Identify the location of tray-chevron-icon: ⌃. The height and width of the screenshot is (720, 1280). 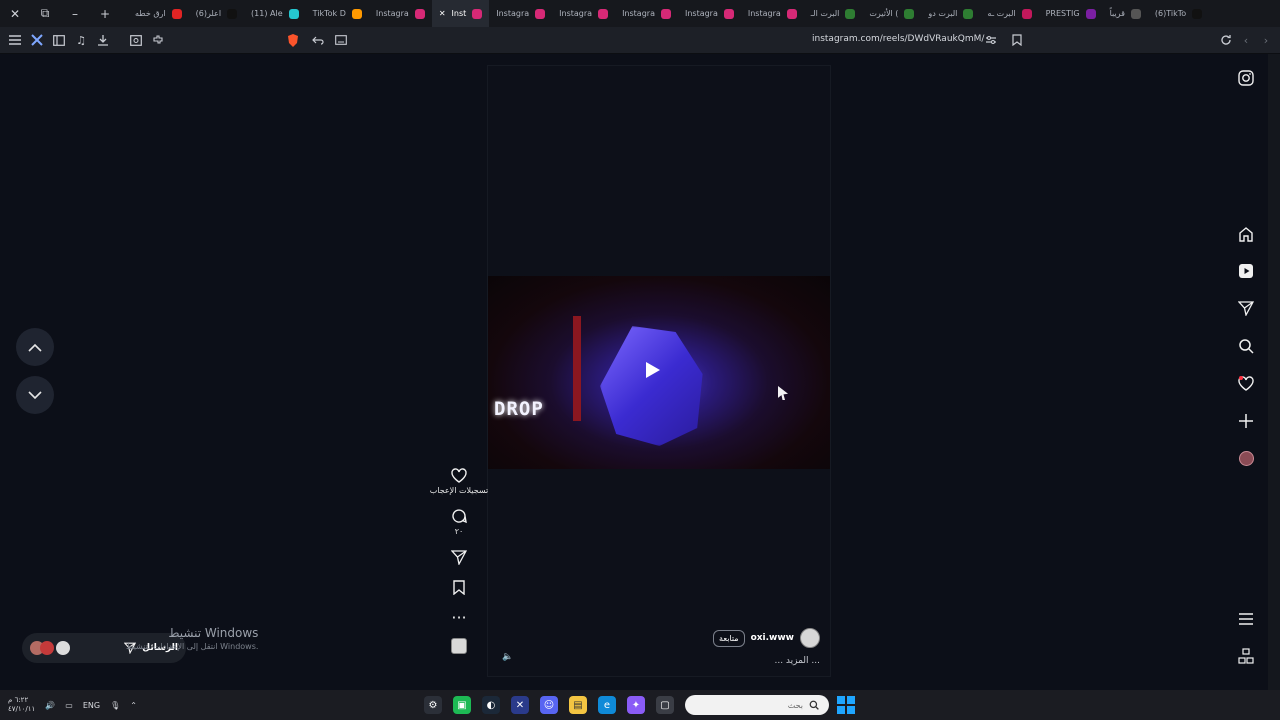
(133, 705).